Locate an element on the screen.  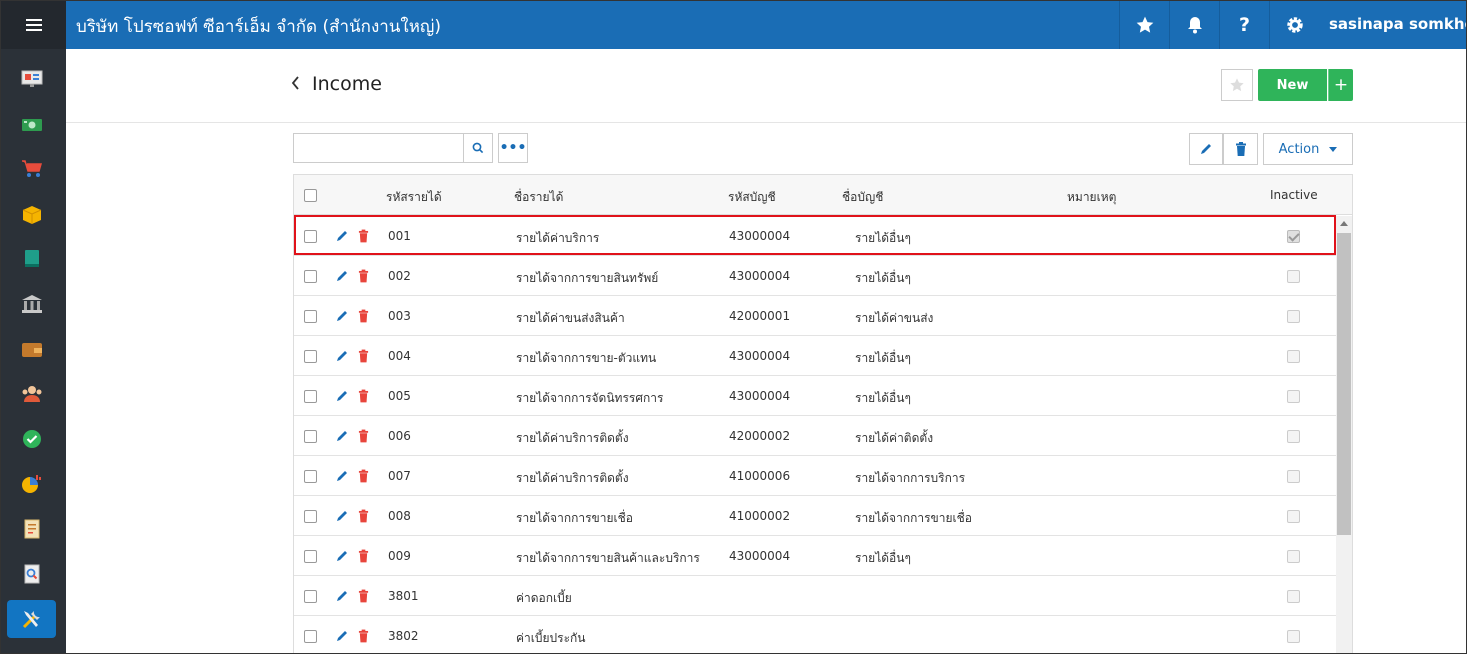
scroll-up-icon is located at coordinates (1344, 223).